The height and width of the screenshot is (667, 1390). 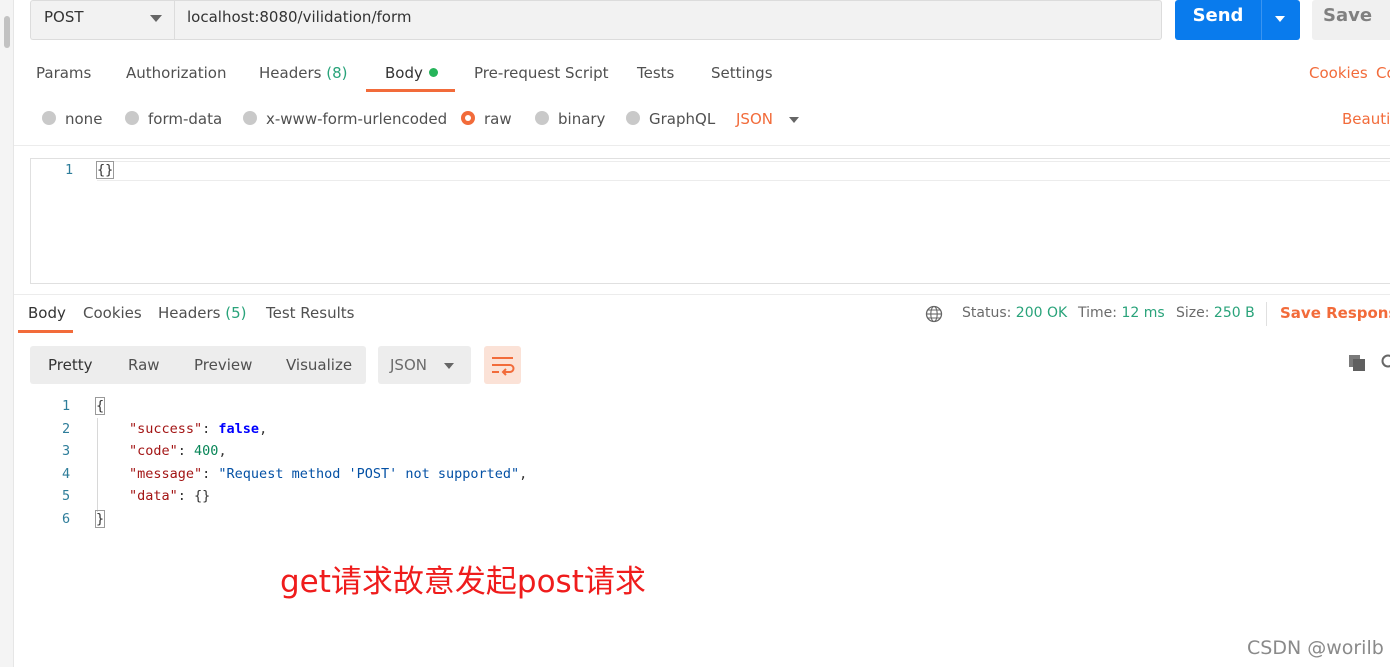 What do you see at coordinates (166, 429) in the screenshot?
I see `json-key: "success"` at bounding box center [166, 429].